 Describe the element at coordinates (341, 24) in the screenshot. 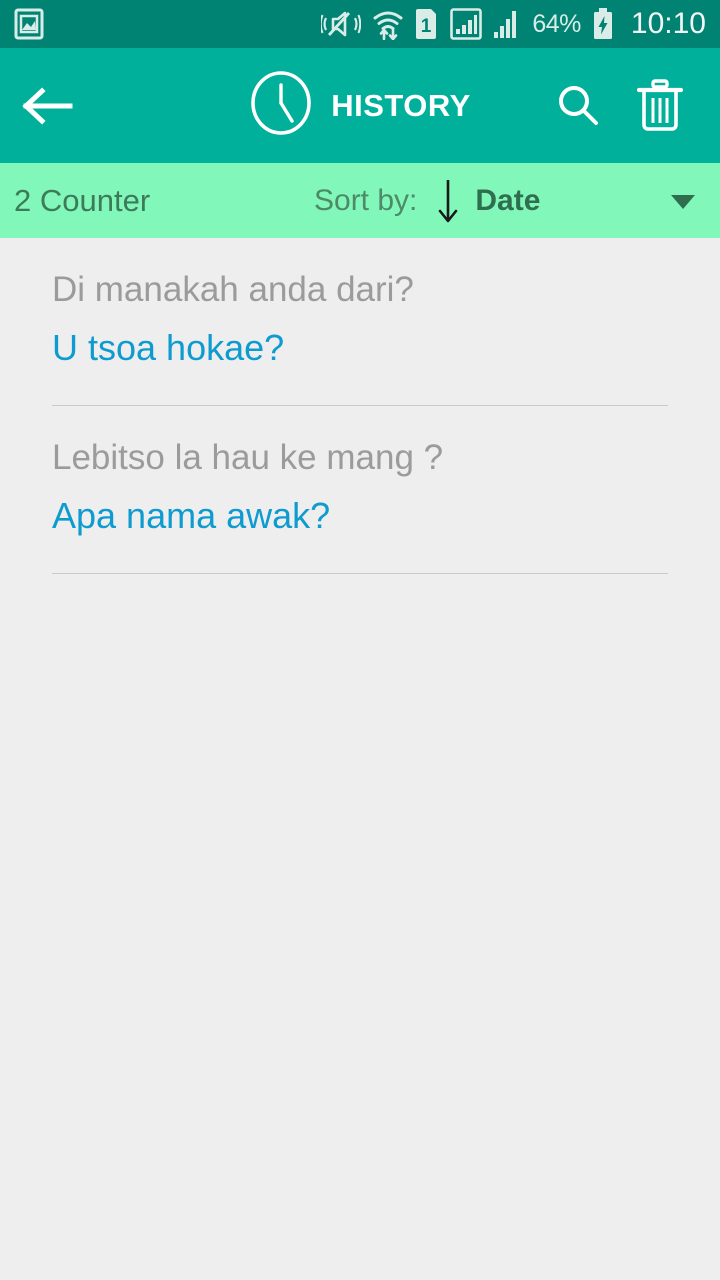

I see `vibrate-mute-icon` at that location.